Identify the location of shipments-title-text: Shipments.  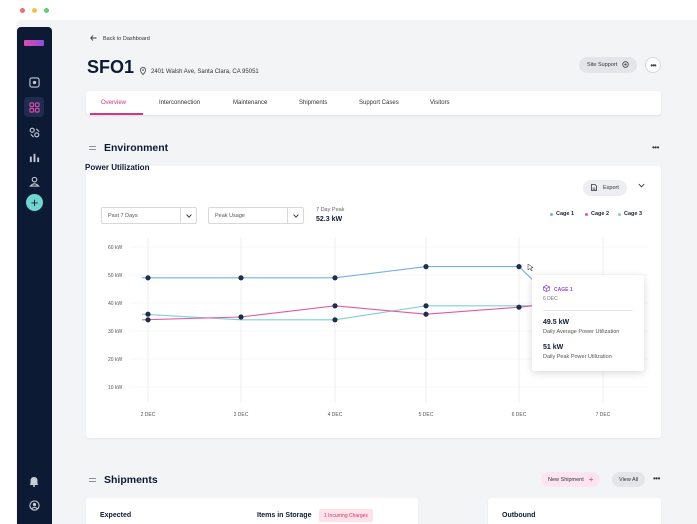
(131, 480).